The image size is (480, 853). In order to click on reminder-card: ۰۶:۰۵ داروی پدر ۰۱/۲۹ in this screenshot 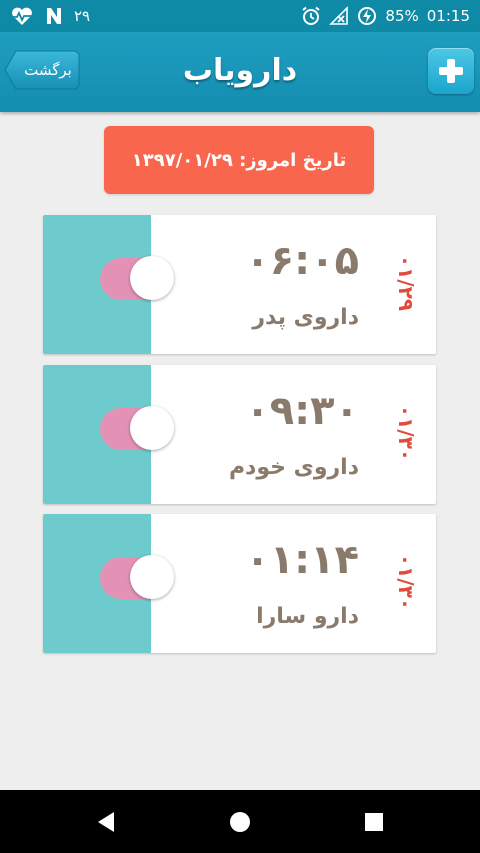, I will do `click(239, 284)`.